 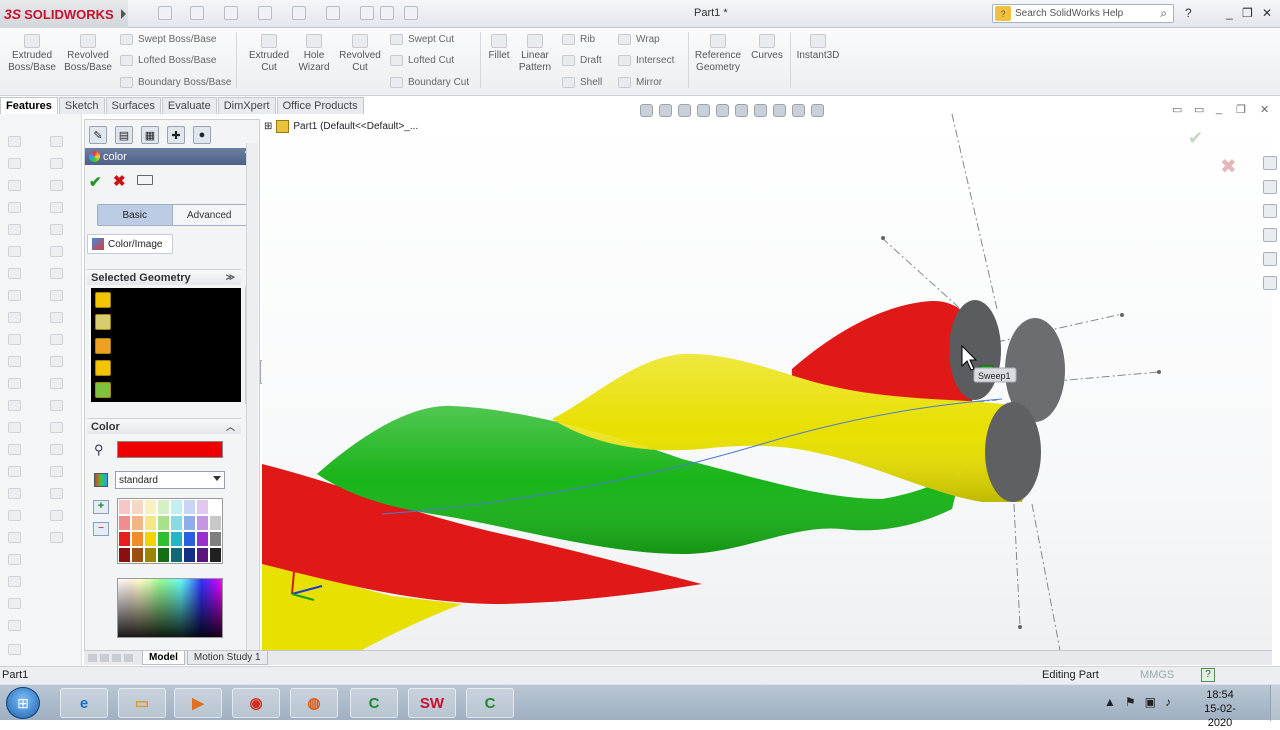 I want to click on help-search-input: Search SolidWorks Help, so click(x=1069, y=13).